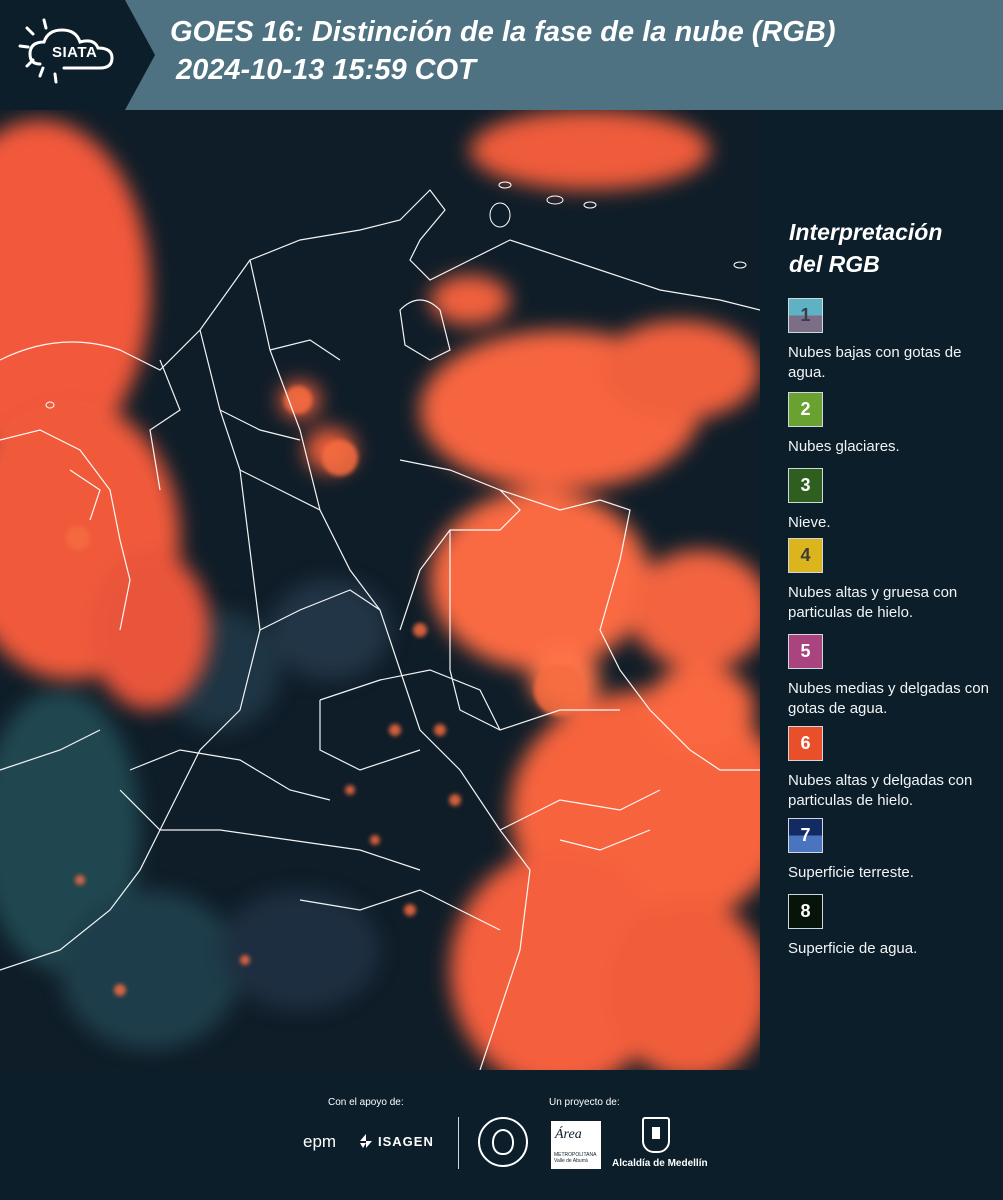 The width and height of the screenshot is (1003, 1200). What do you see at coordinates (865, 248) in the screenshot?
I see `legend-title: Interpretación del RGB` at bounding box center [865, 248].